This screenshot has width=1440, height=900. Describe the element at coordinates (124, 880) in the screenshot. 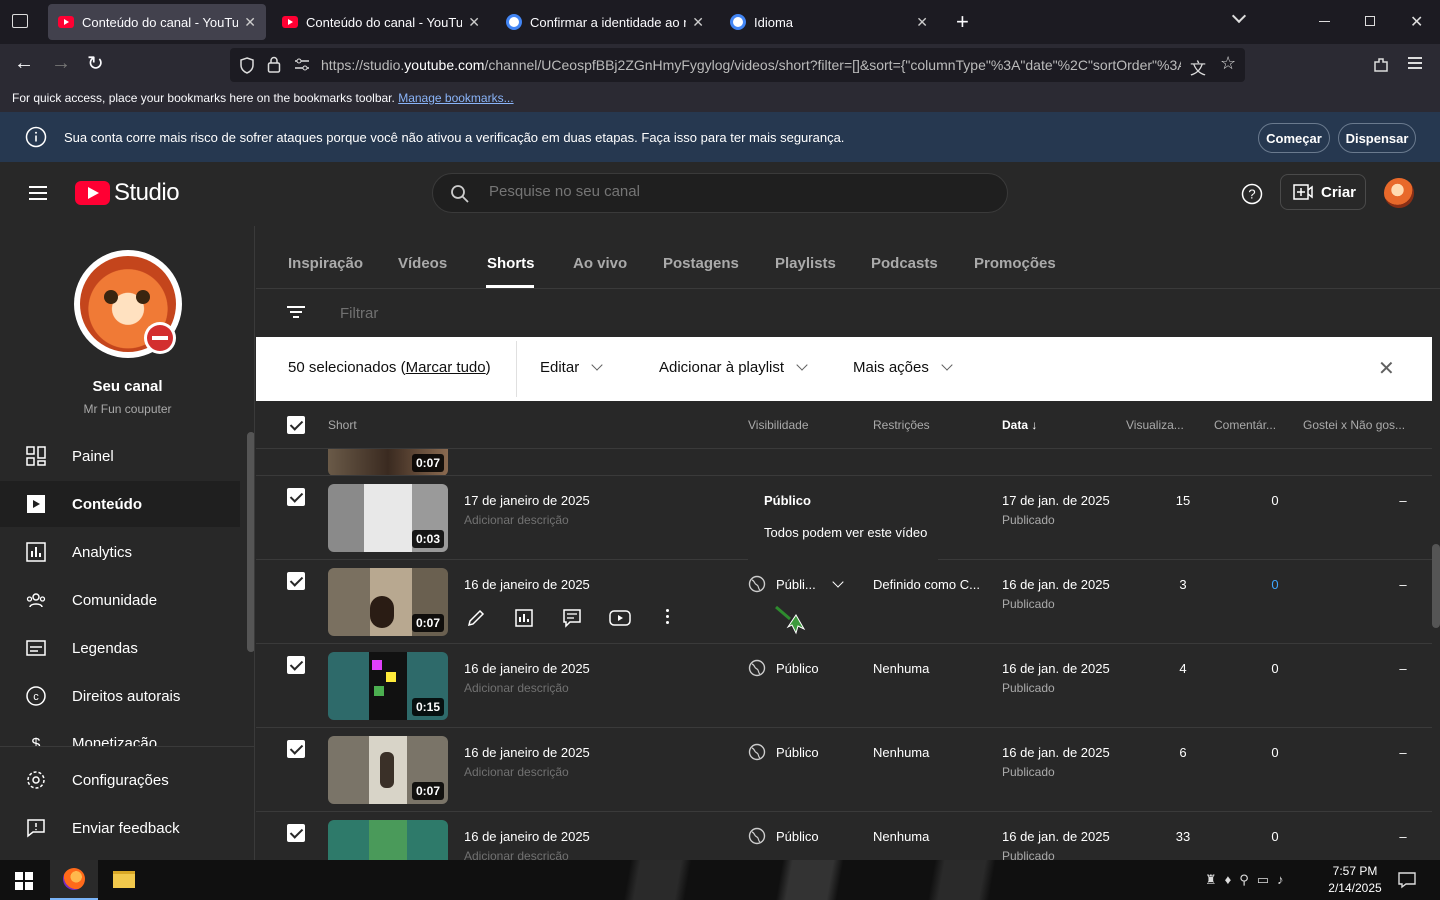

I see `file-explorer-taskbar-item` at that location.